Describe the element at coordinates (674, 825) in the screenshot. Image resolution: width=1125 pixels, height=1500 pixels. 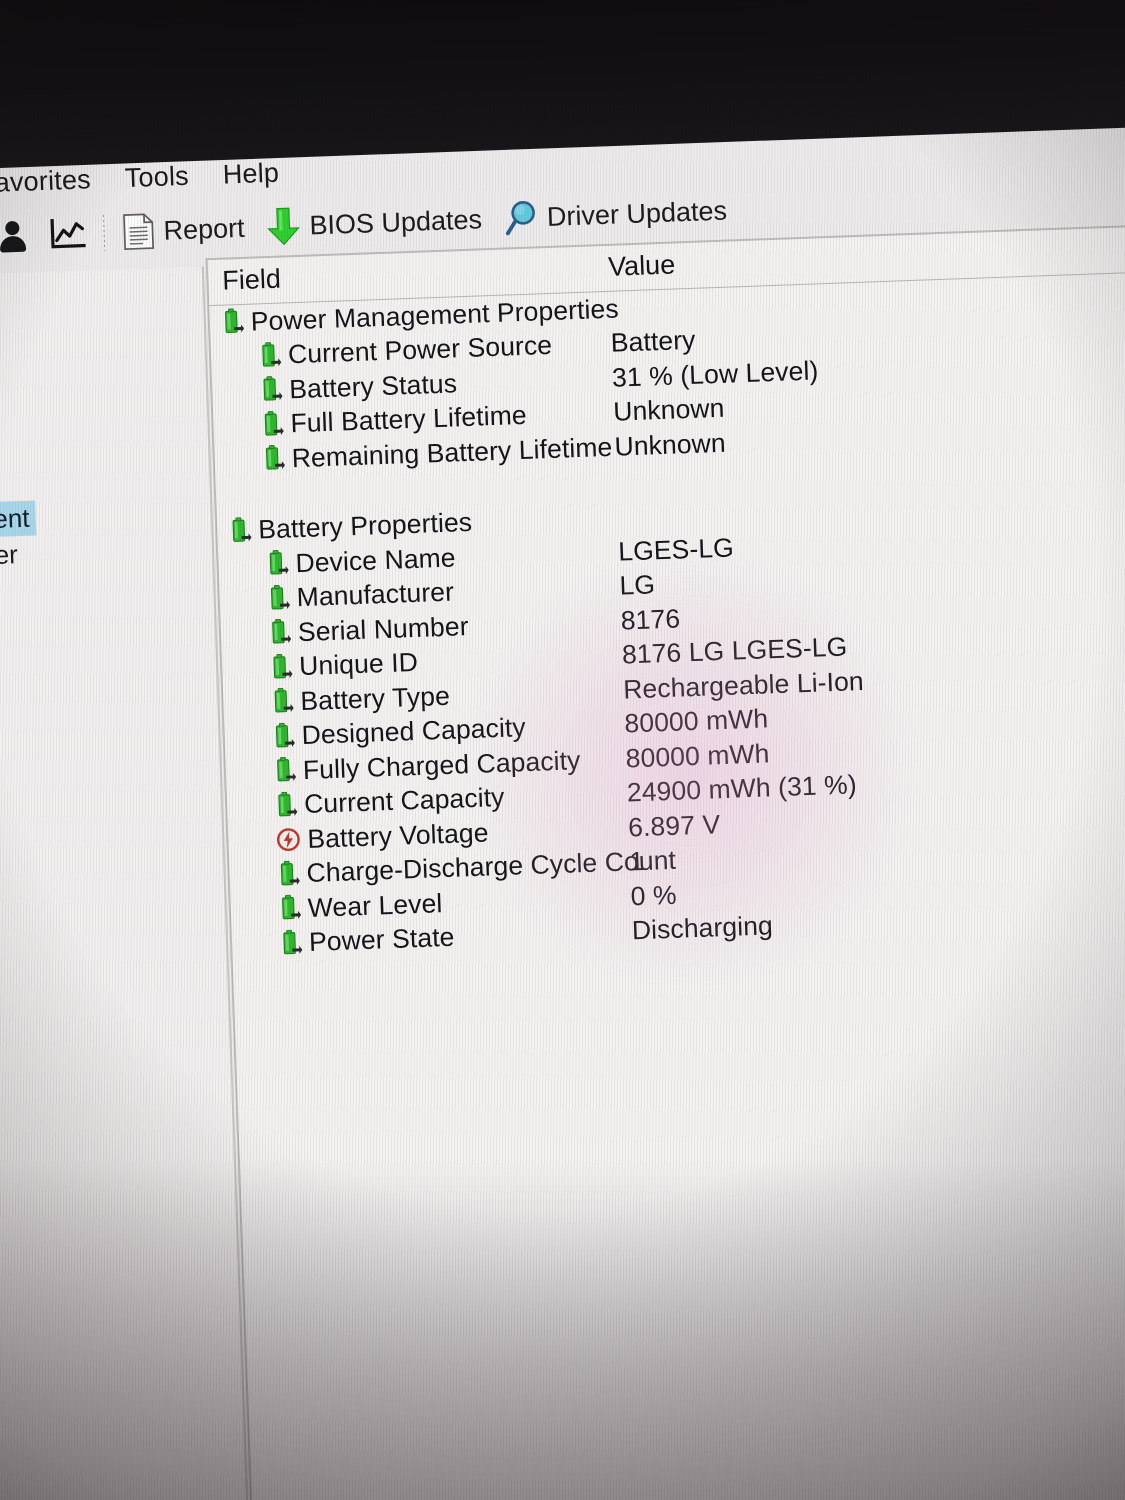
I see `row-value: 6.897 V` at that location.